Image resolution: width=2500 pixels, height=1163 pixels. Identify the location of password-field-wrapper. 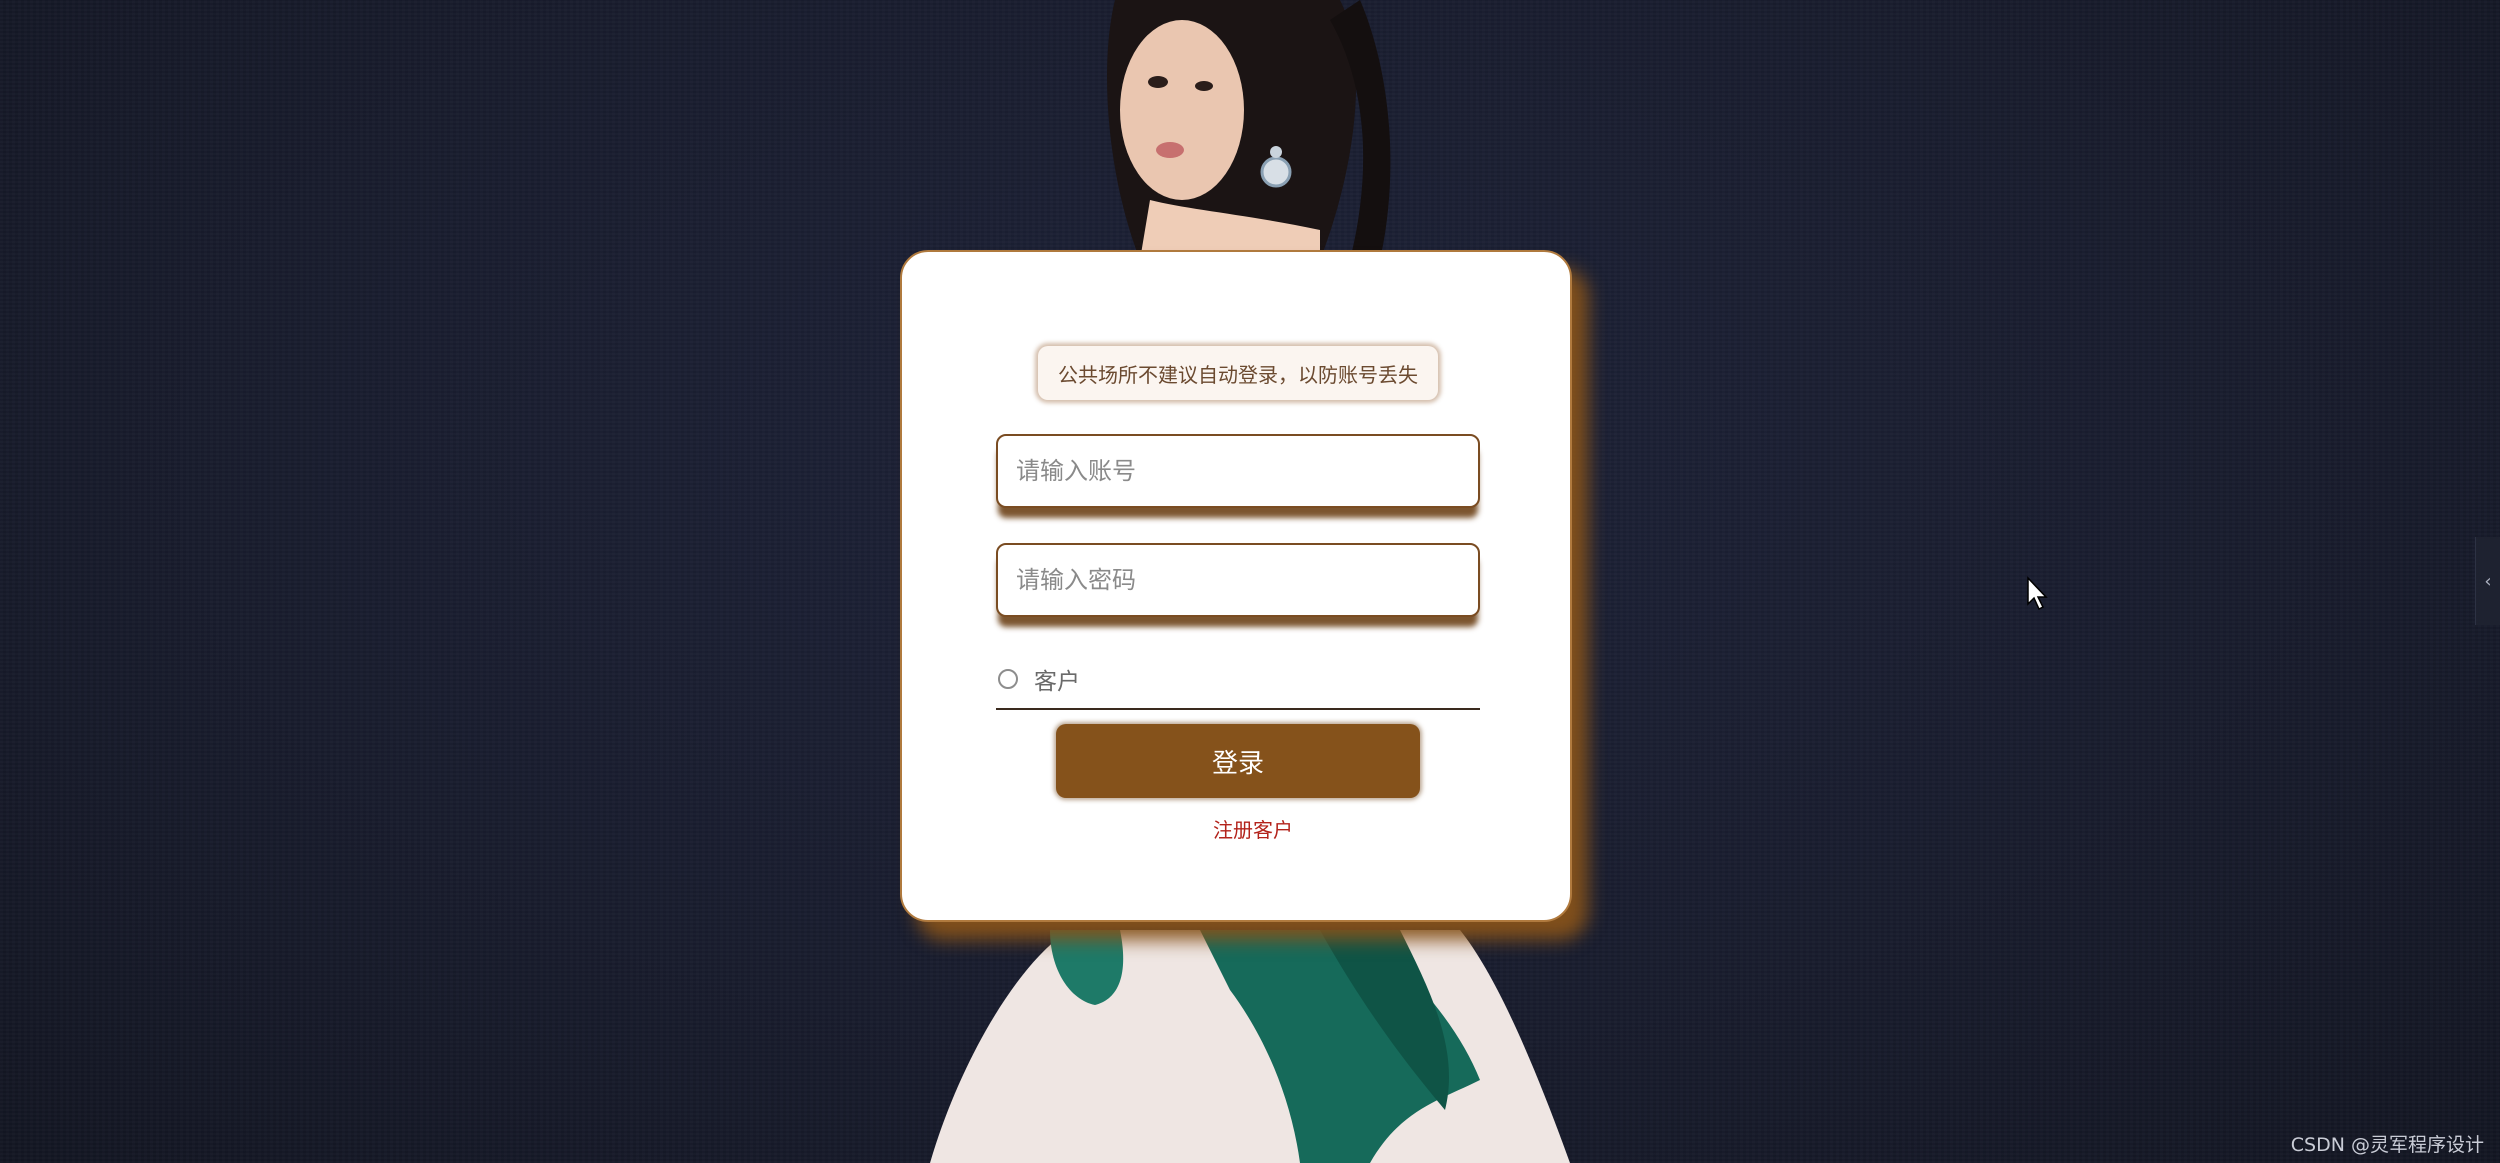
(1238, 580).